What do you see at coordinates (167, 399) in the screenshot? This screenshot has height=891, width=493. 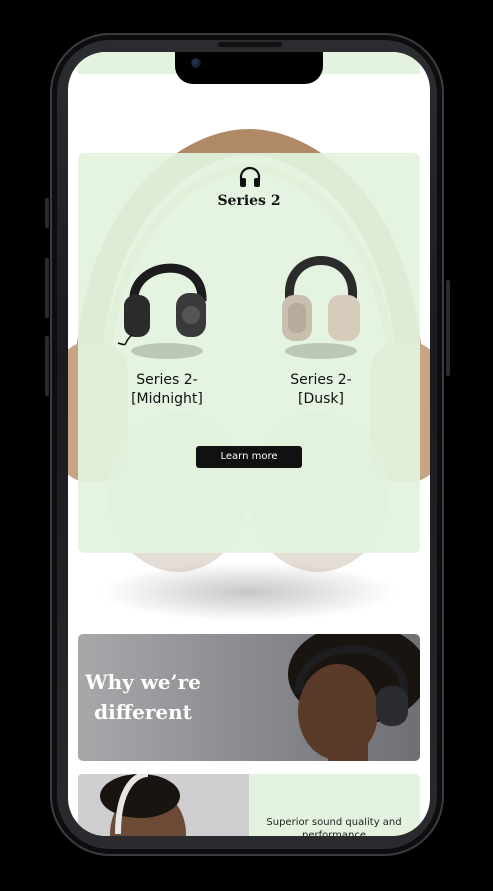 I see `product-name-line2: [Midnight]` at bounding box center [167, 399].